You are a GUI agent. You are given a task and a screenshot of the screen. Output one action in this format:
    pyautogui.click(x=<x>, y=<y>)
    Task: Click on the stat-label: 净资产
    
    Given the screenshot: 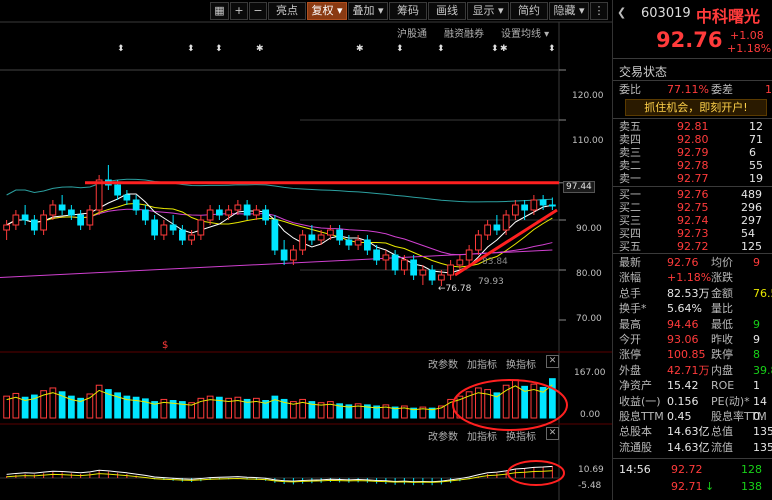 What is the action you would take?
    pyautogui.click(x=635, y=386)
    